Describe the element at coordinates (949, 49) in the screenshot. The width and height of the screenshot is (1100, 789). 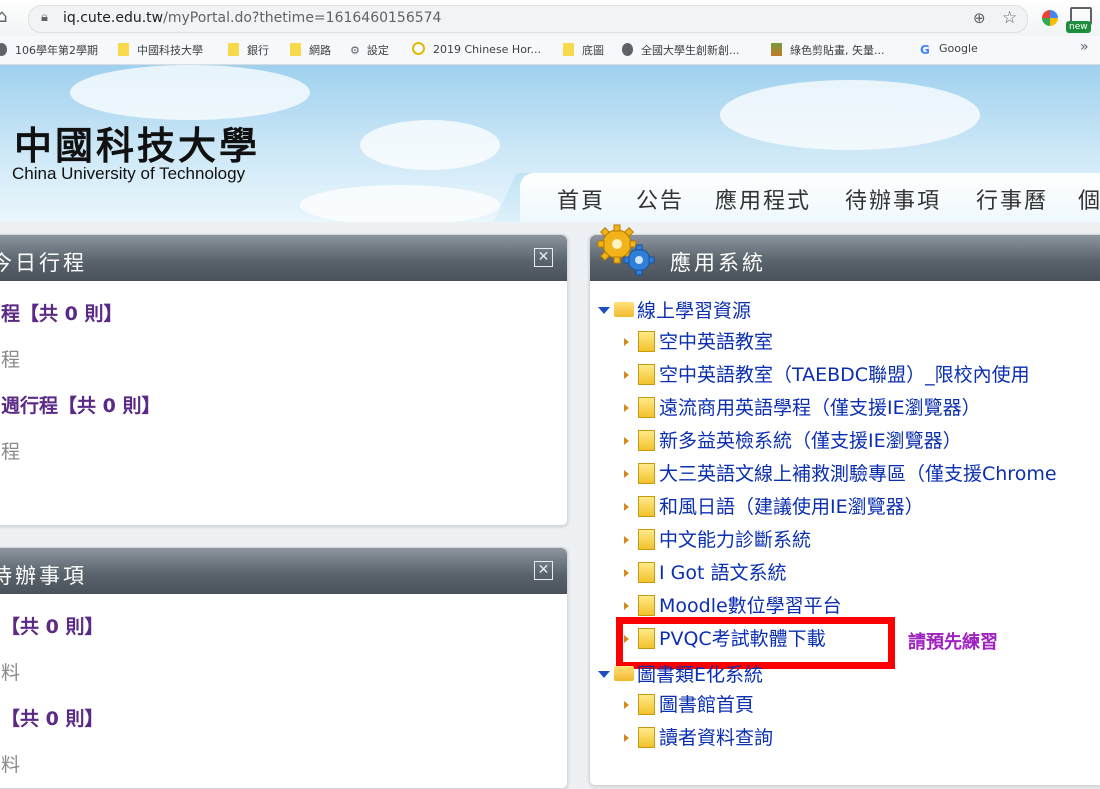
I see `bookmark-google: Google` at that location.